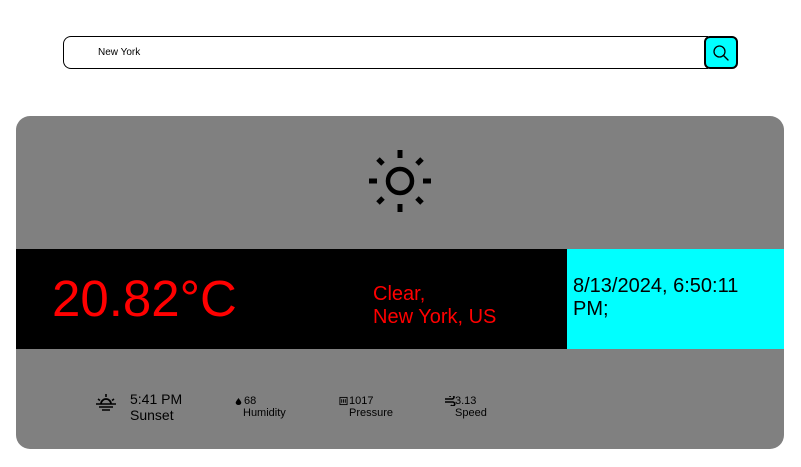  I want to click on datetime-panel: 8/13/2024, 6:50:11 PM;, so click(675, 299).